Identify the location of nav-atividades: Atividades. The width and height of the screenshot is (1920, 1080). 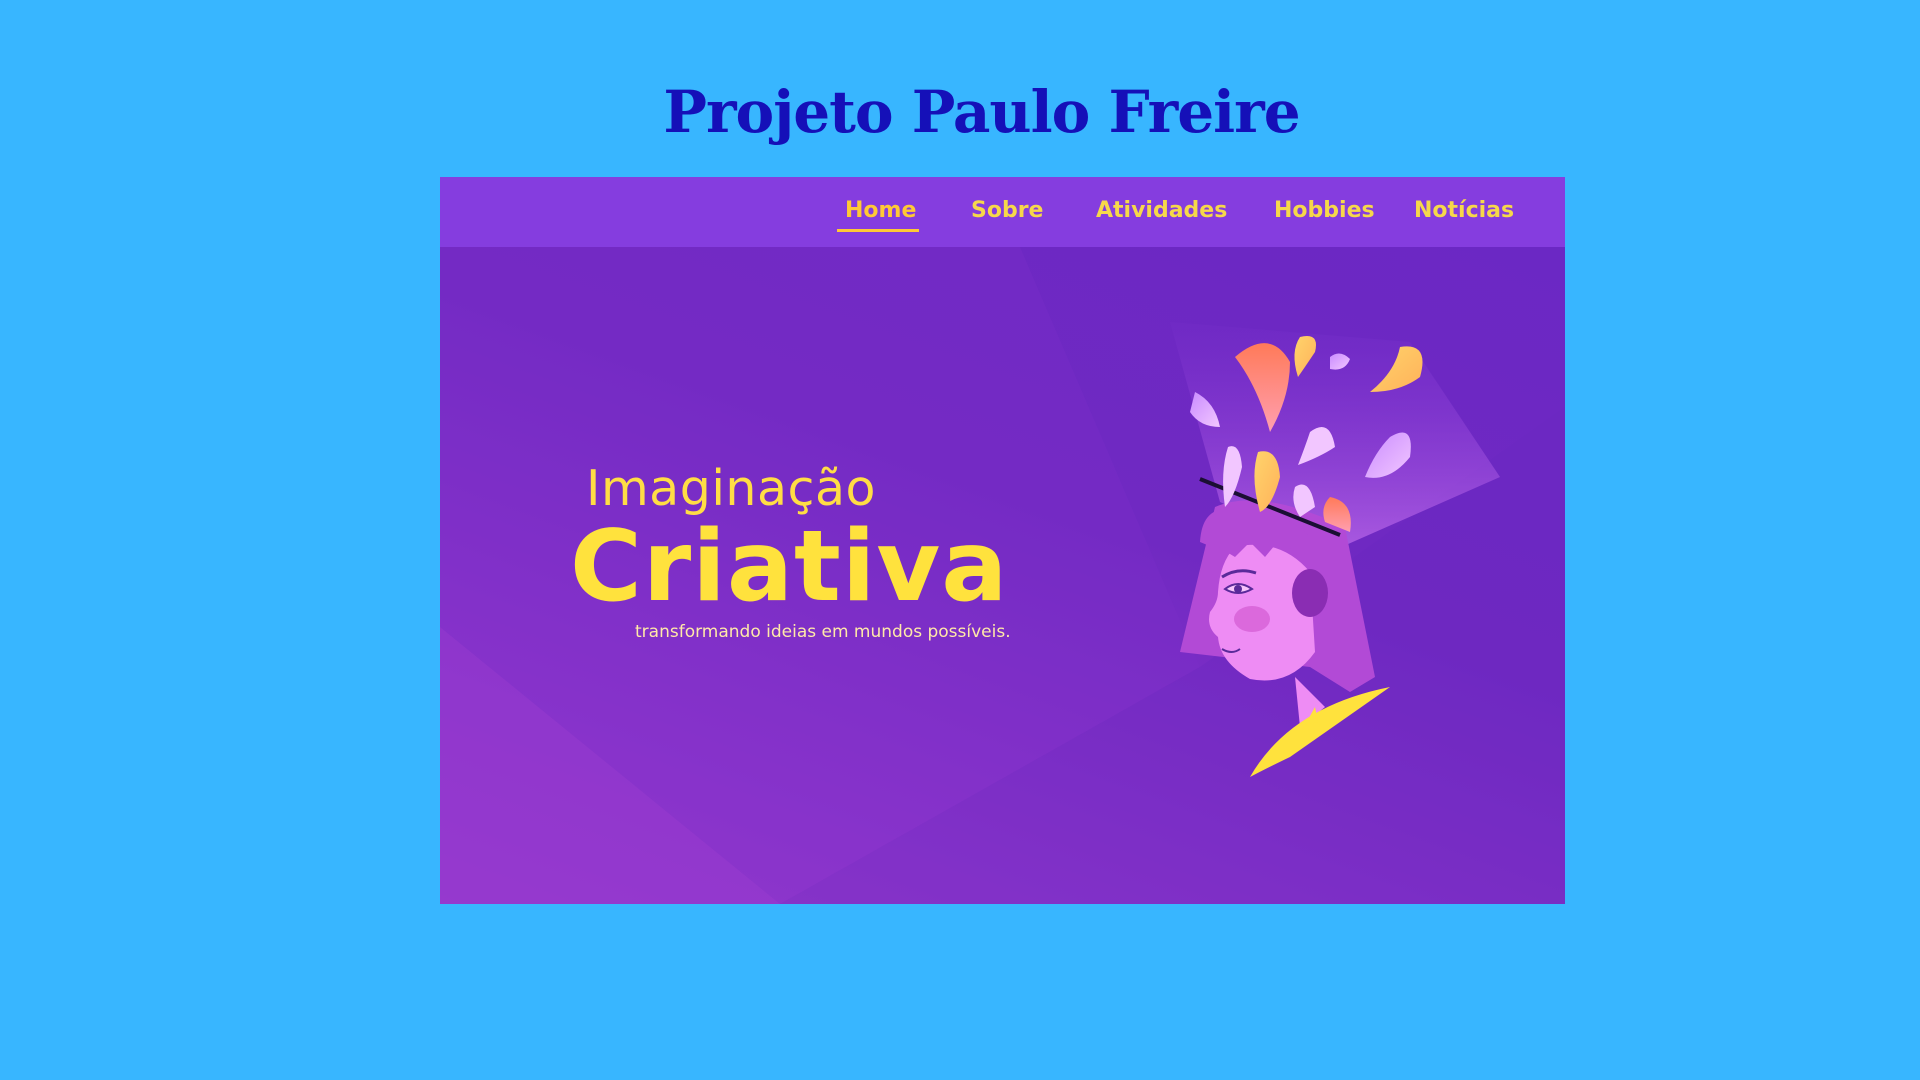
(1161, 210).